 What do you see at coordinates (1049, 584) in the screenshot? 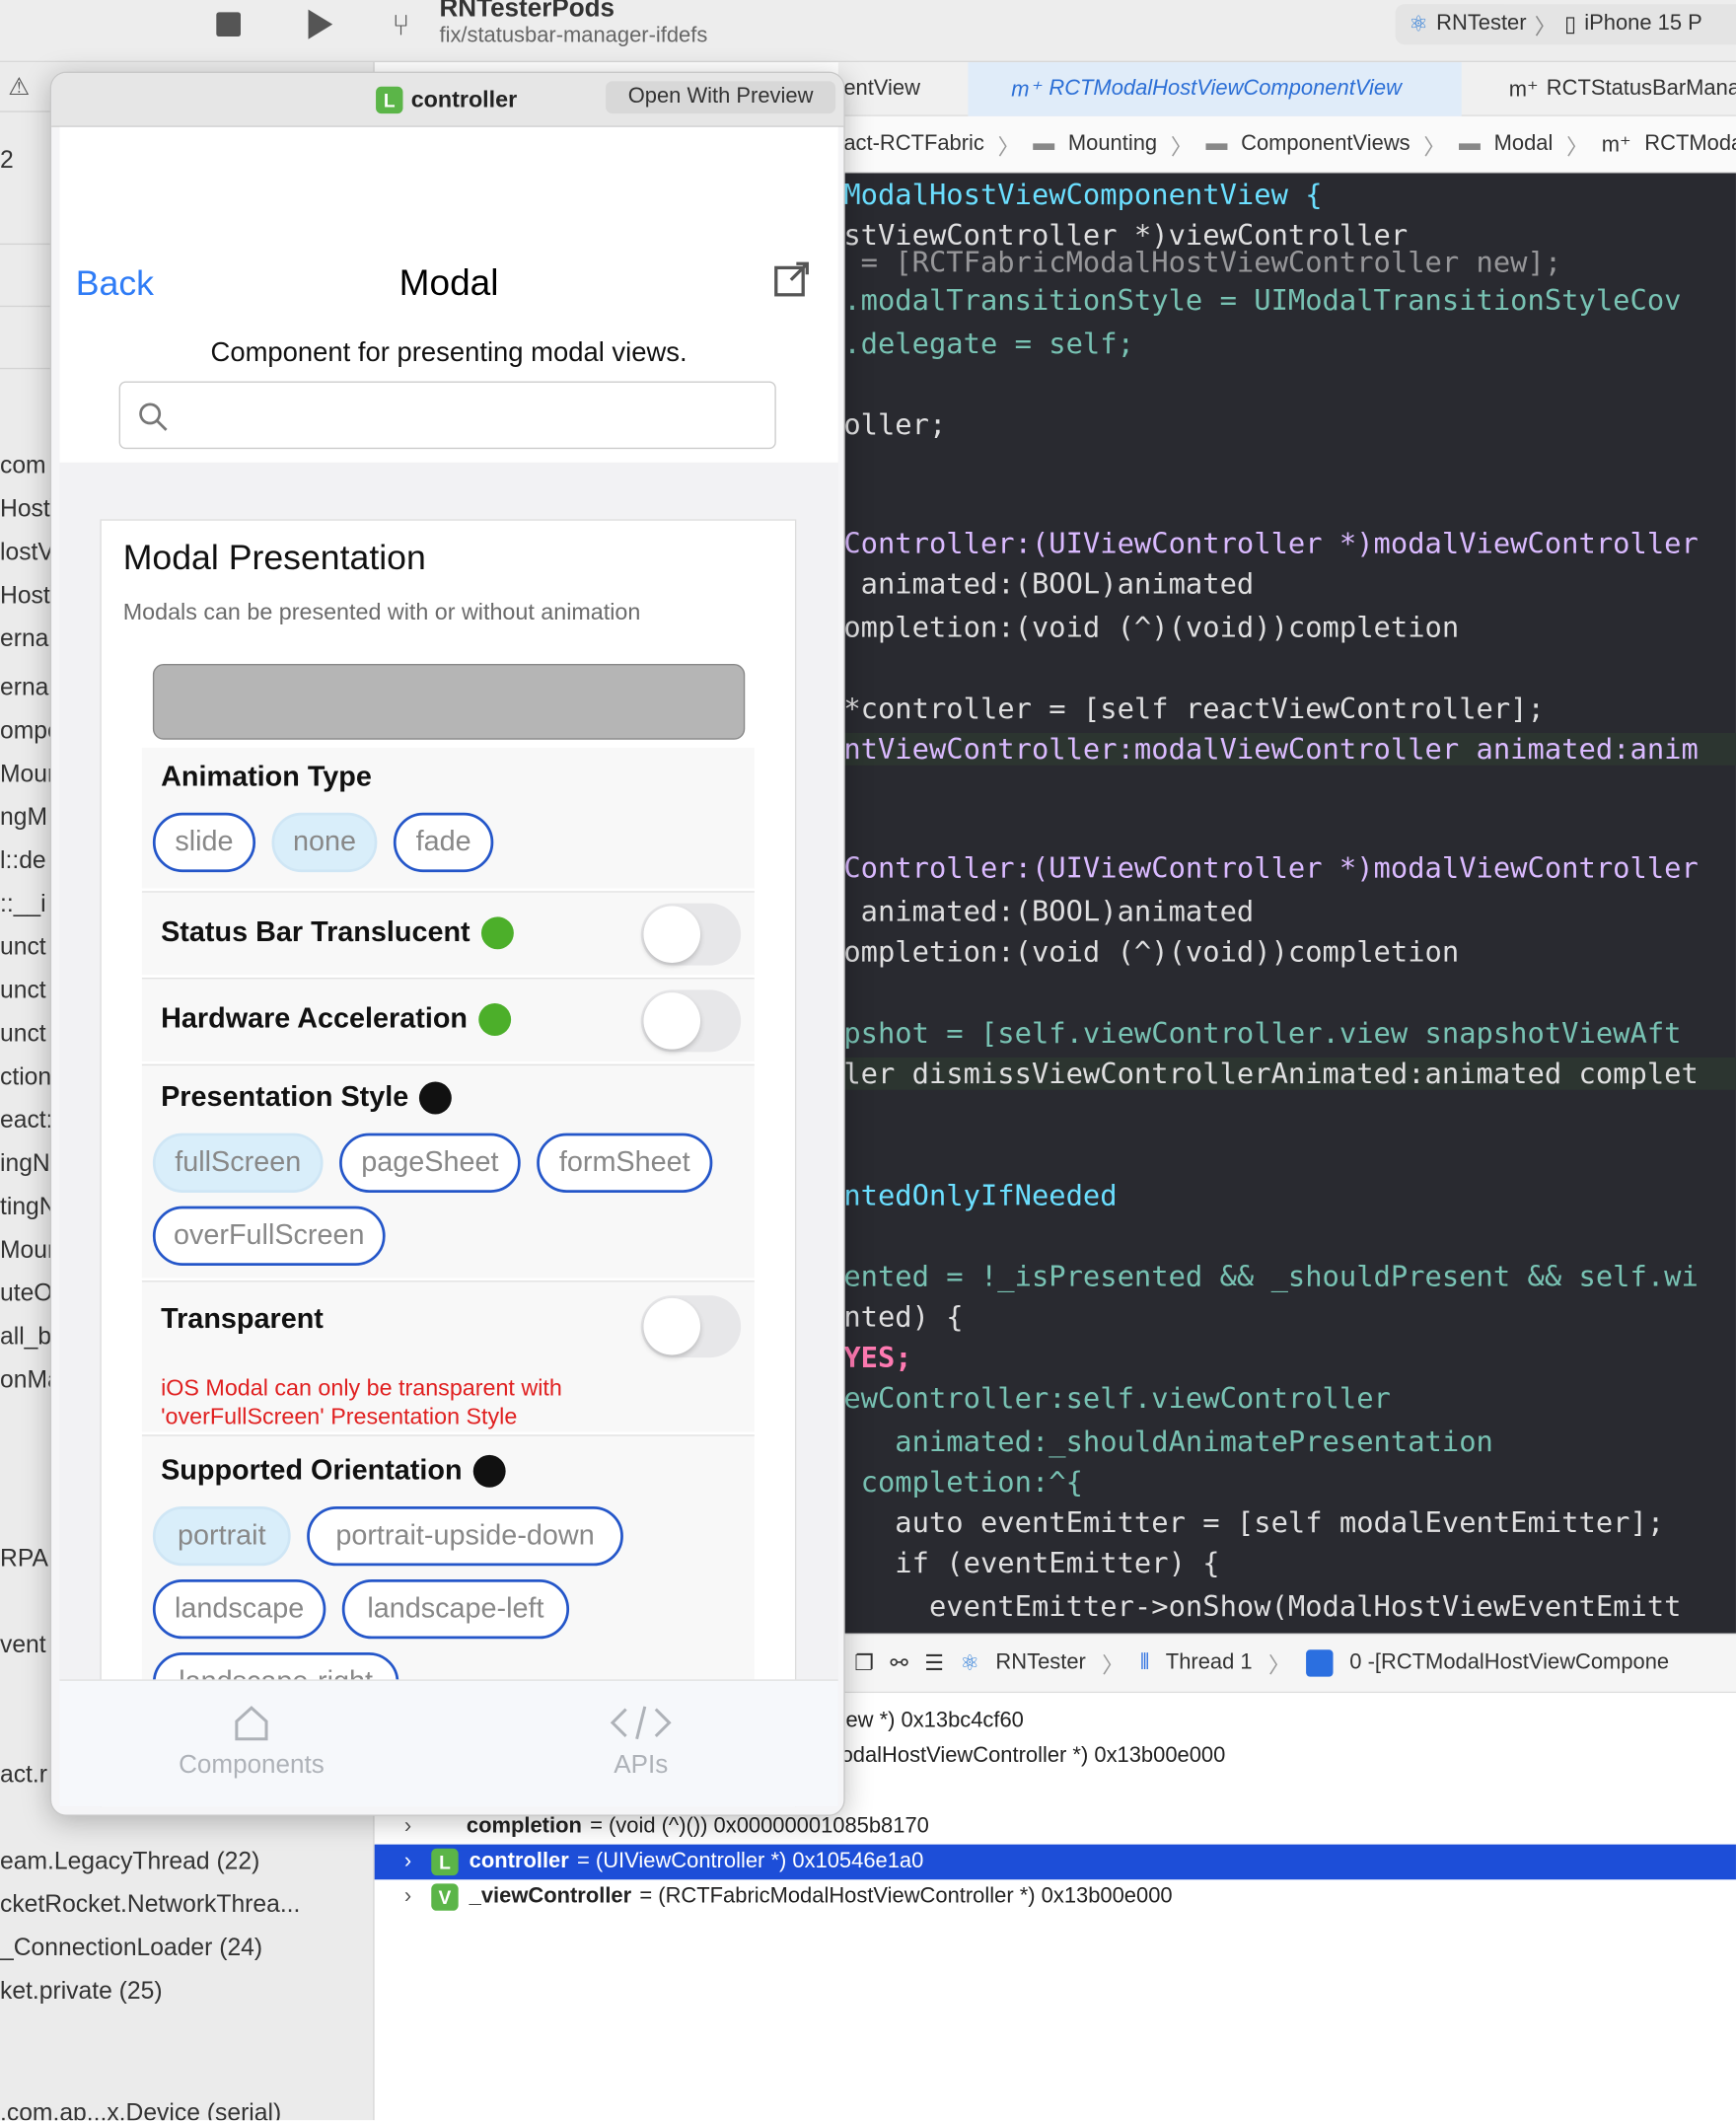
I see `code-text: animated:(BOOL)animated` at bounding box center [1049, 584].